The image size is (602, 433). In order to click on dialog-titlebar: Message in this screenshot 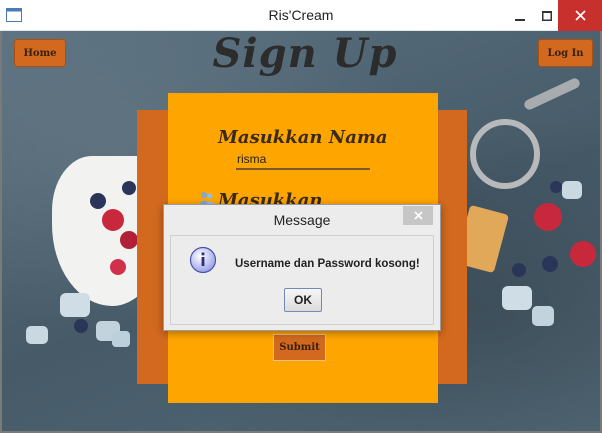, I will do `click(302, 219)`.